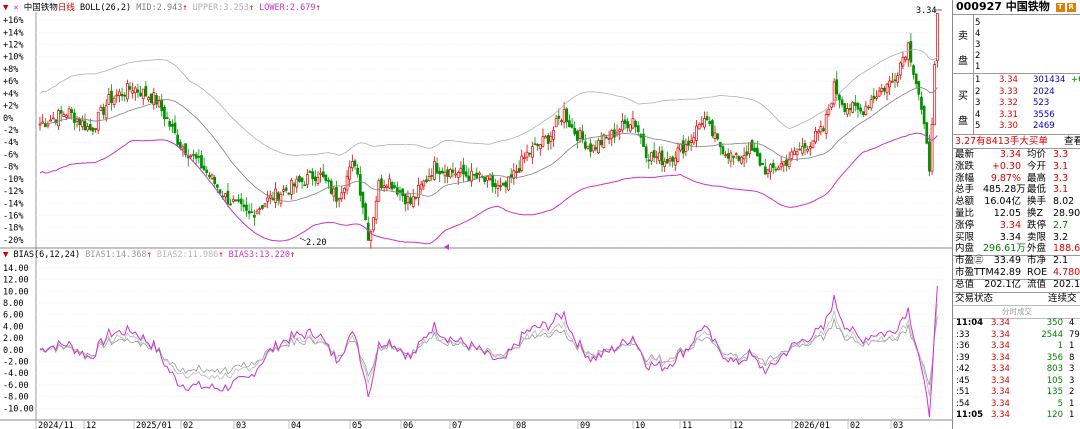 Image resolution: width=1080 pixels, height=429 pixels. Describe the element at coordinates (13, 339) in the screenshot. I see `bias-axis-label: 2.00` at that location.